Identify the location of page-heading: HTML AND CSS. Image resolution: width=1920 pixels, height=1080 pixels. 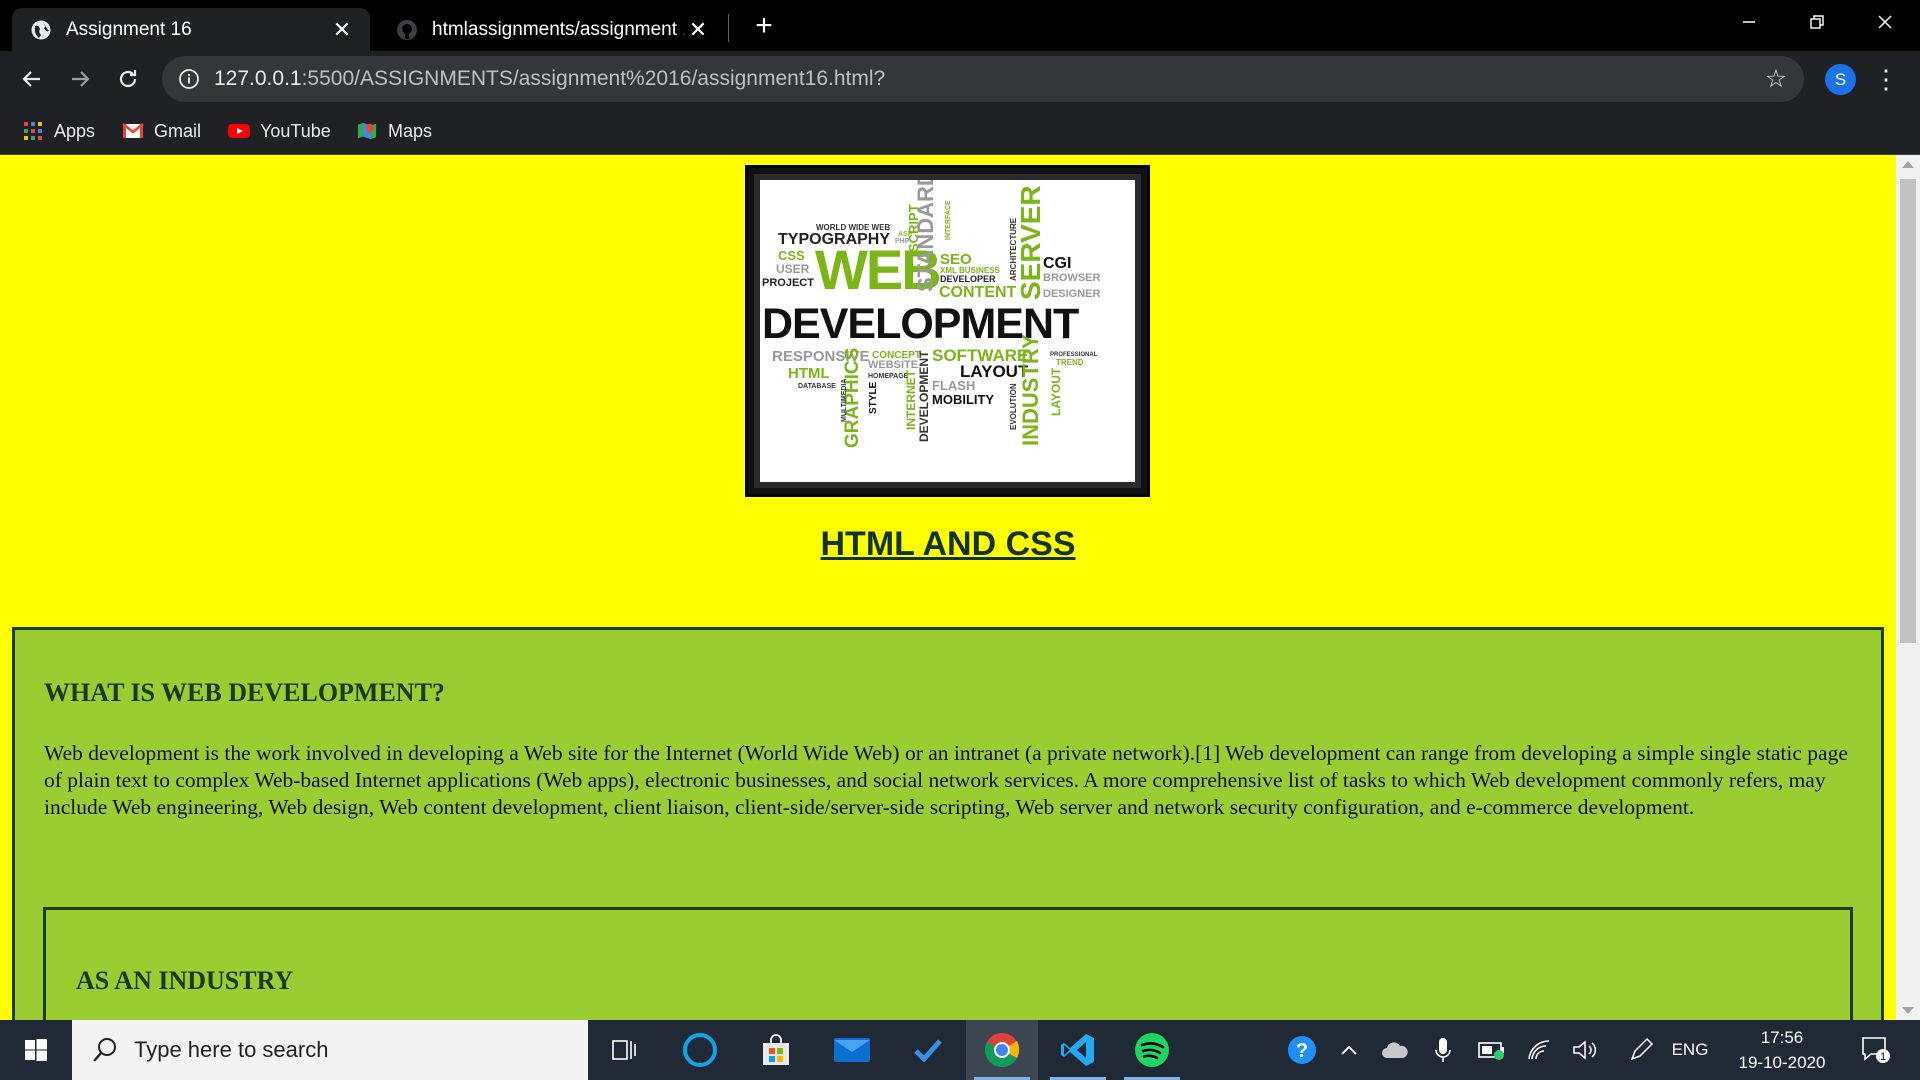
(948, 544).